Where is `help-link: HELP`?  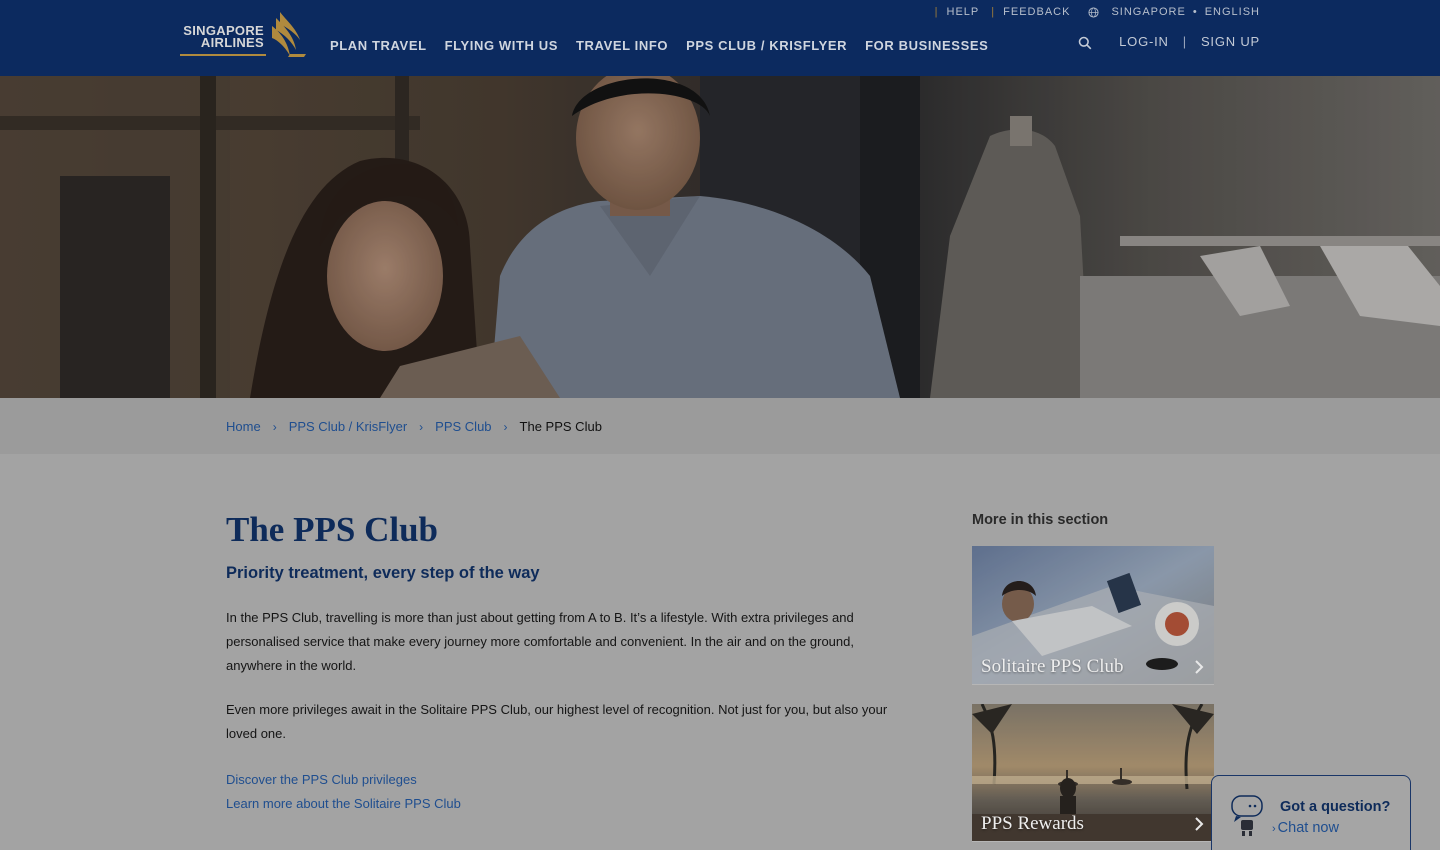 help-link: HELP is located at coordinates (963, 12).